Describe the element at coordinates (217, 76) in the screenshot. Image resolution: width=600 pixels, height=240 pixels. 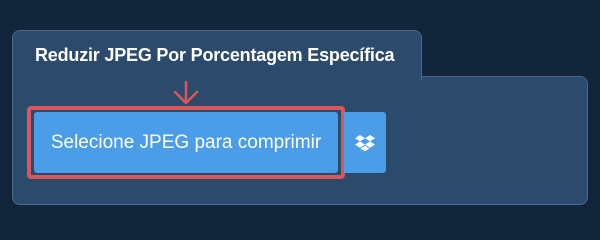
I see `tab-panel-joint` at that location.